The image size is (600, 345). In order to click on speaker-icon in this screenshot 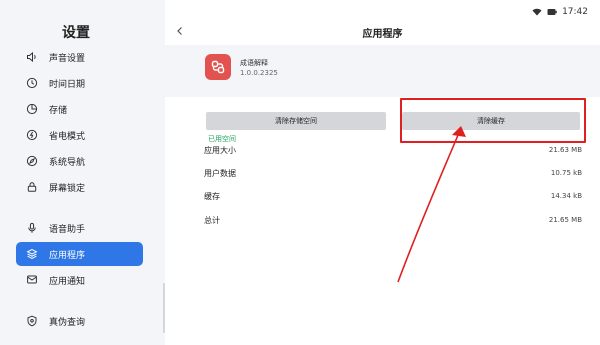, I will do `click(32, 57)`.